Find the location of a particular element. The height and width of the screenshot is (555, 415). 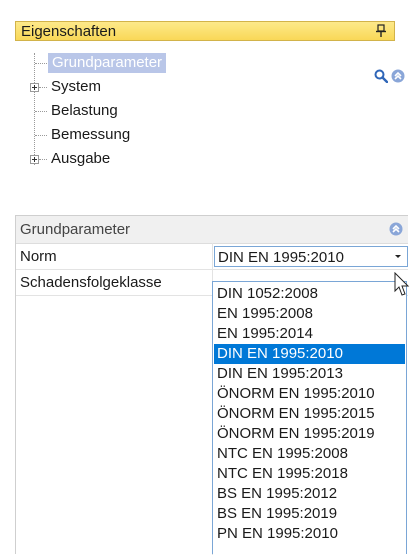

tree-item-label: Ausgabe is located at coordinates (81, 158).